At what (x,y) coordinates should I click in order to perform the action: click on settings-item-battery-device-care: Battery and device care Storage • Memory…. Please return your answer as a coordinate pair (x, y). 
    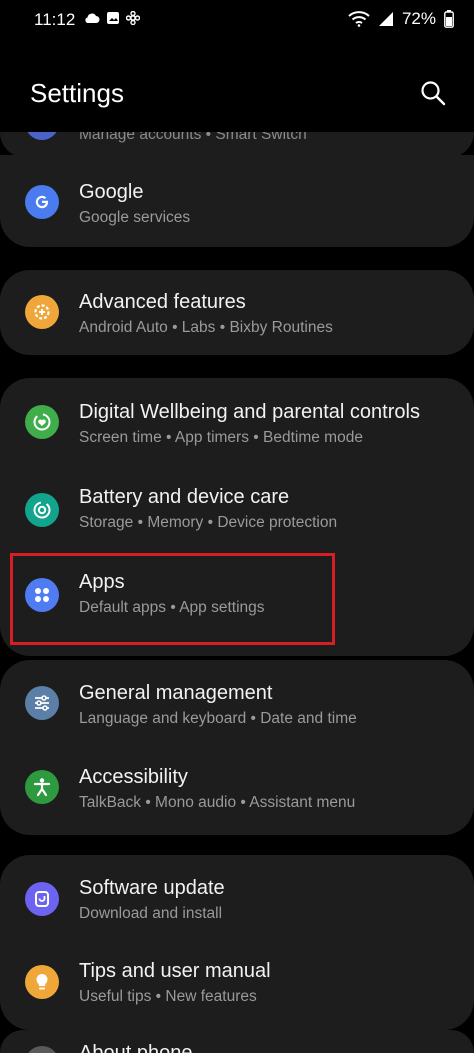
    Looking at the image, I should click on (237, 510).